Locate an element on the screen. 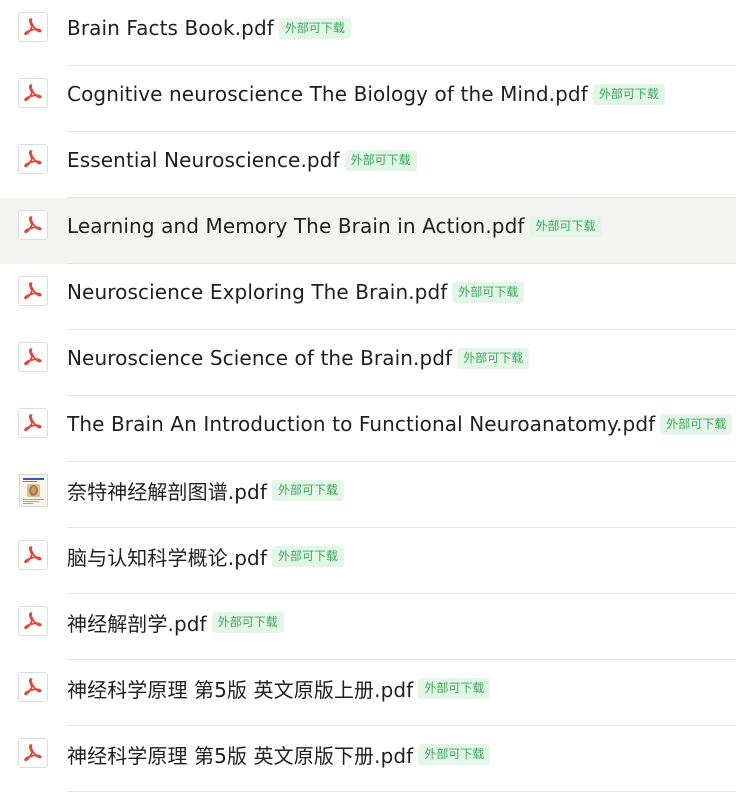 The image size is (736, 797). file-name: 脑与认知科学概论.pdf is located at coordinates (167, 556).